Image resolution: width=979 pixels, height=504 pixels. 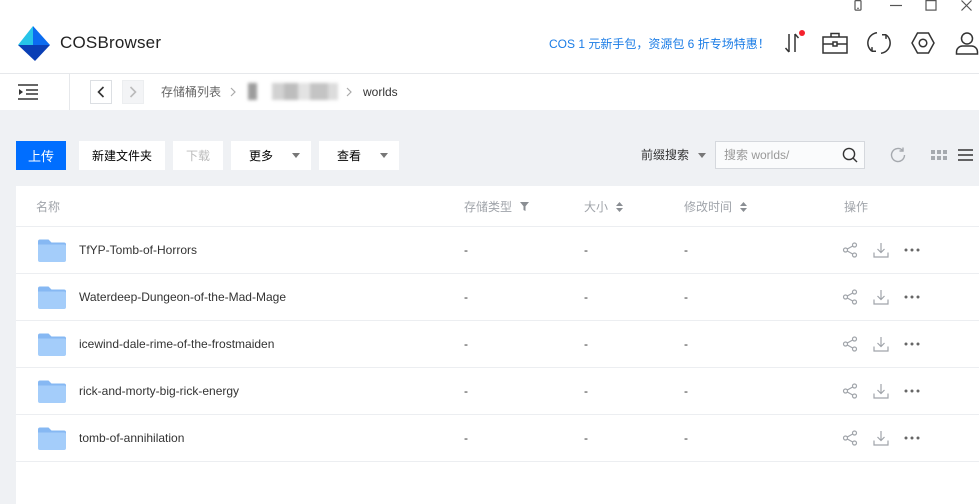 I want to click on view-dropdown: 查看, so click(x=359, y=155).